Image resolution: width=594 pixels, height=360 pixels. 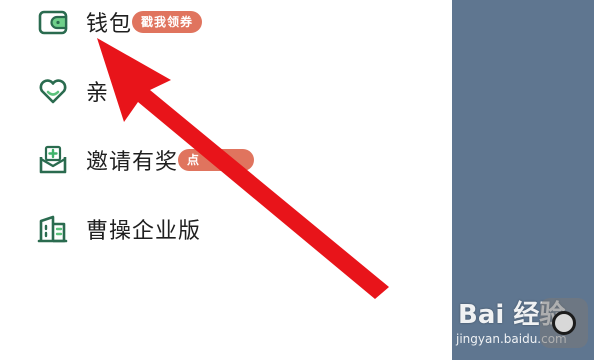 I want to click on wallet-icon, so click(x=53, y=22).